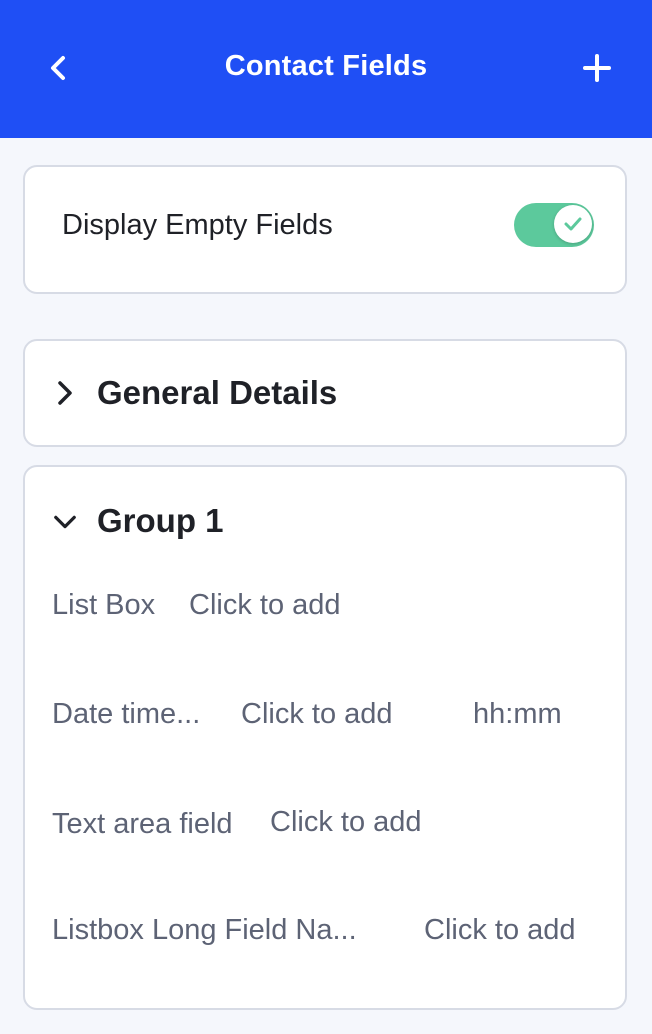 This screenshot has width=652, height=1034. Describe the element at coordinates (346, 822) in the screenshot. I see `field-value-text-area: Click to add` at that location.